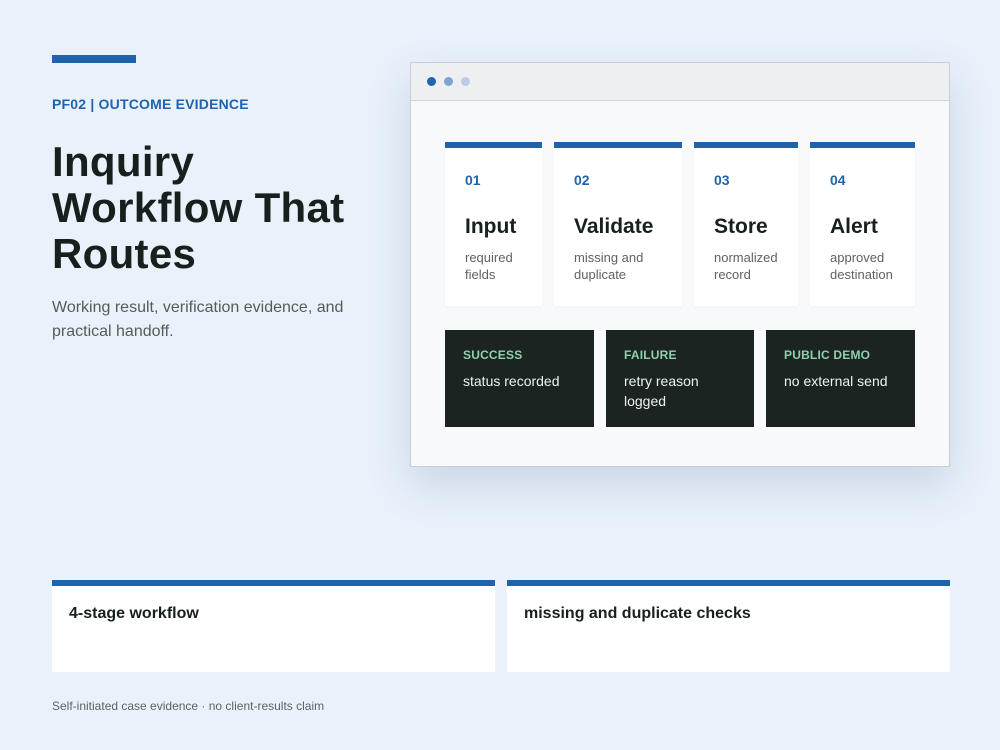 Image resolution: width=1000 pixels, height=750 pixels. Describe the element at coordinates (680, 82) in the screenshot. I see `window-titlebar` at that location.